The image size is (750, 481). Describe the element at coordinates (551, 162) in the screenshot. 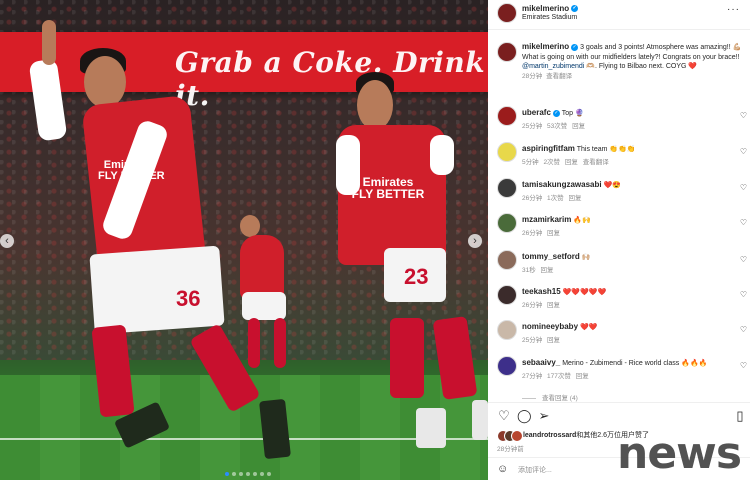

I see `comment-likes: 2次赞` at that location.